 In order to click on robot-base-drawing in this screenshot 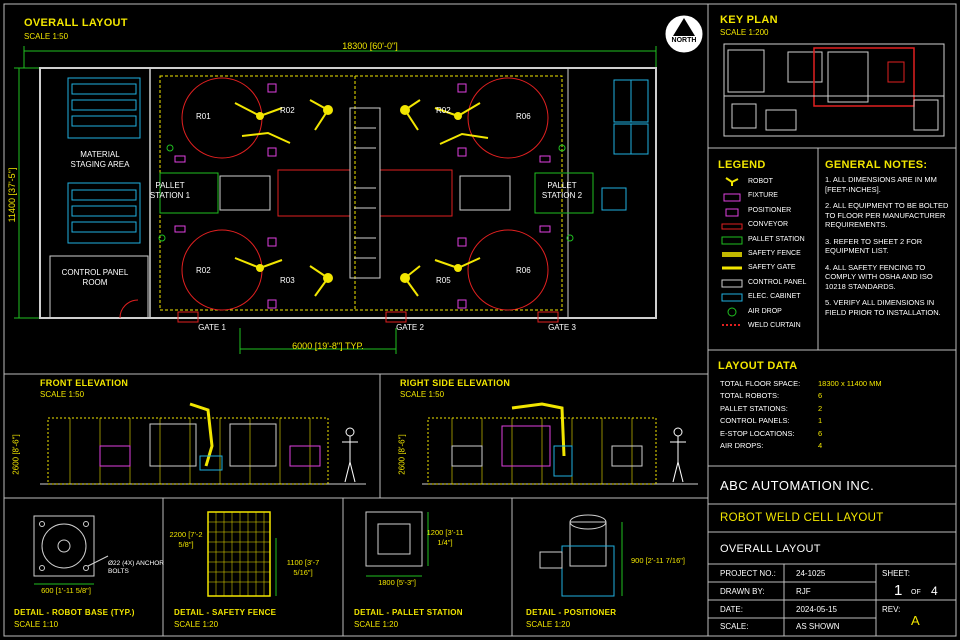, I will do `click(71, 550)`.